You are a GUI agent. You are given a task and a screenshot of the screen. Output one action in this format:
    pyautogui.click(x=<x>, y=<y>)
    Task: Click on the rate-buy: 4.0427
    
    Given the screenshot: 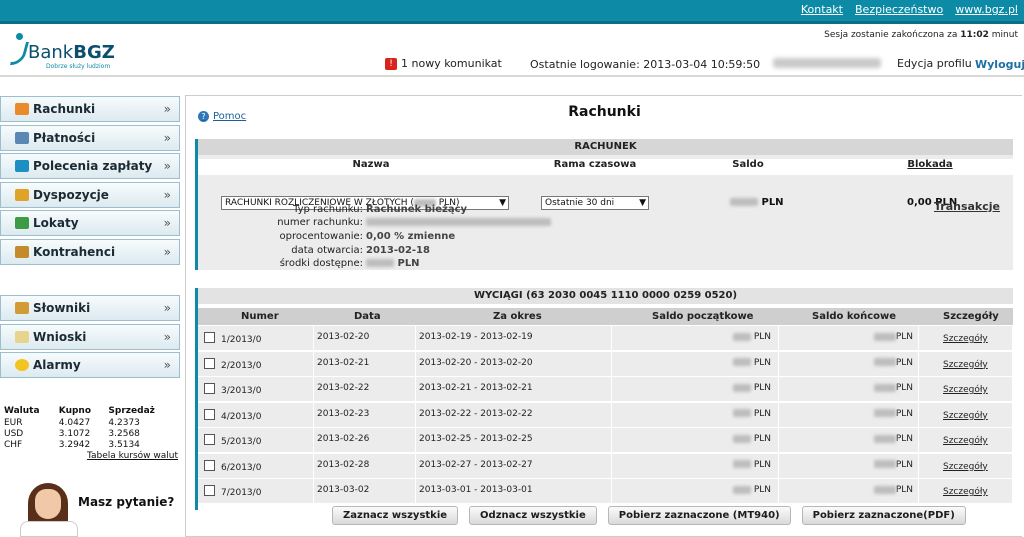 What is the action you would take?
    pyautogui.click(x=74, y=422)
    